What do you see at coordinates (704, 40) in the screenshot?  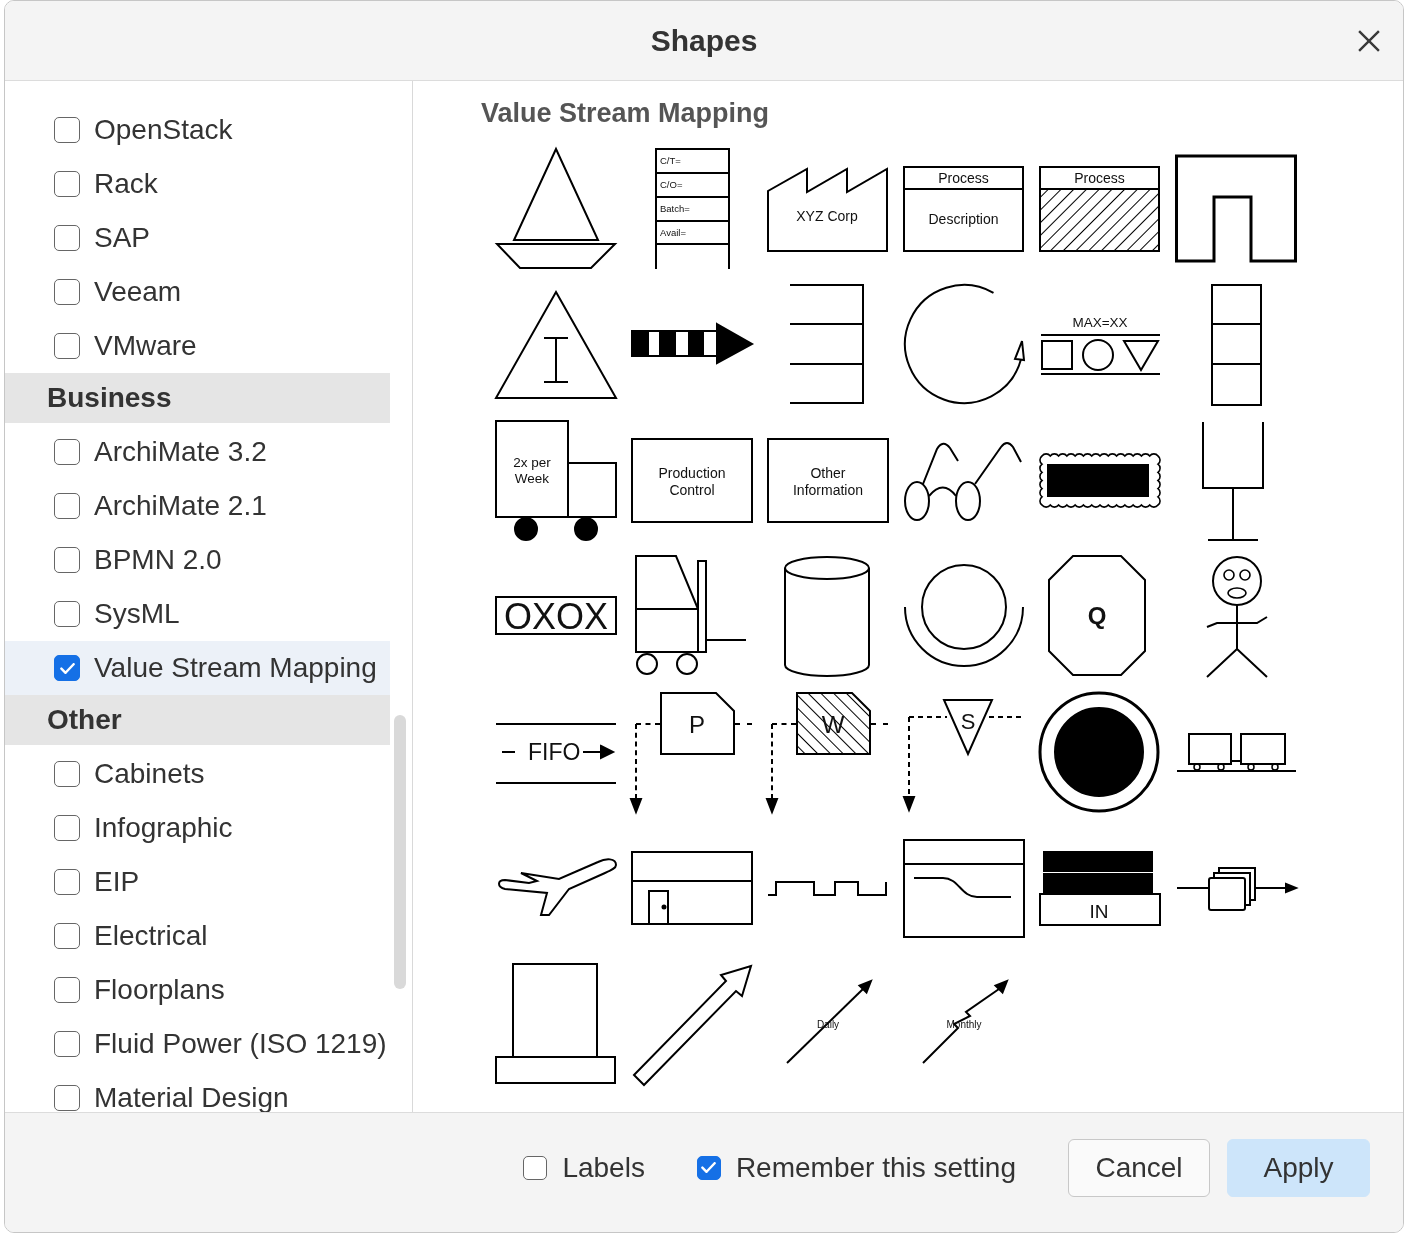 I see `dialog-title: Shapes` at bounding box center [704, 40].